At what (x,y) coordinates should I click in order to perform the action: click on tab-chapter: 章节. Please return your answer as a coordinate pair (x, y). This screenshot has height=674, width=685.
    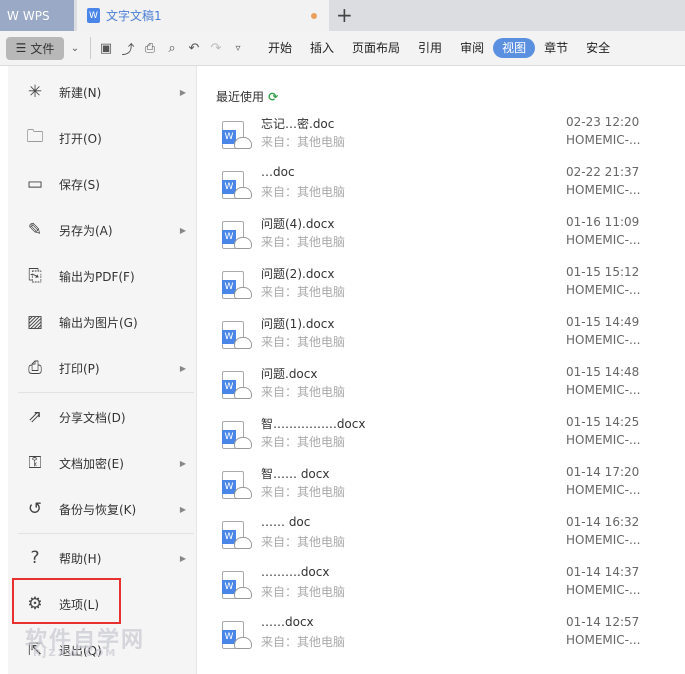
    Looking at the image, I should click on (556, 48).